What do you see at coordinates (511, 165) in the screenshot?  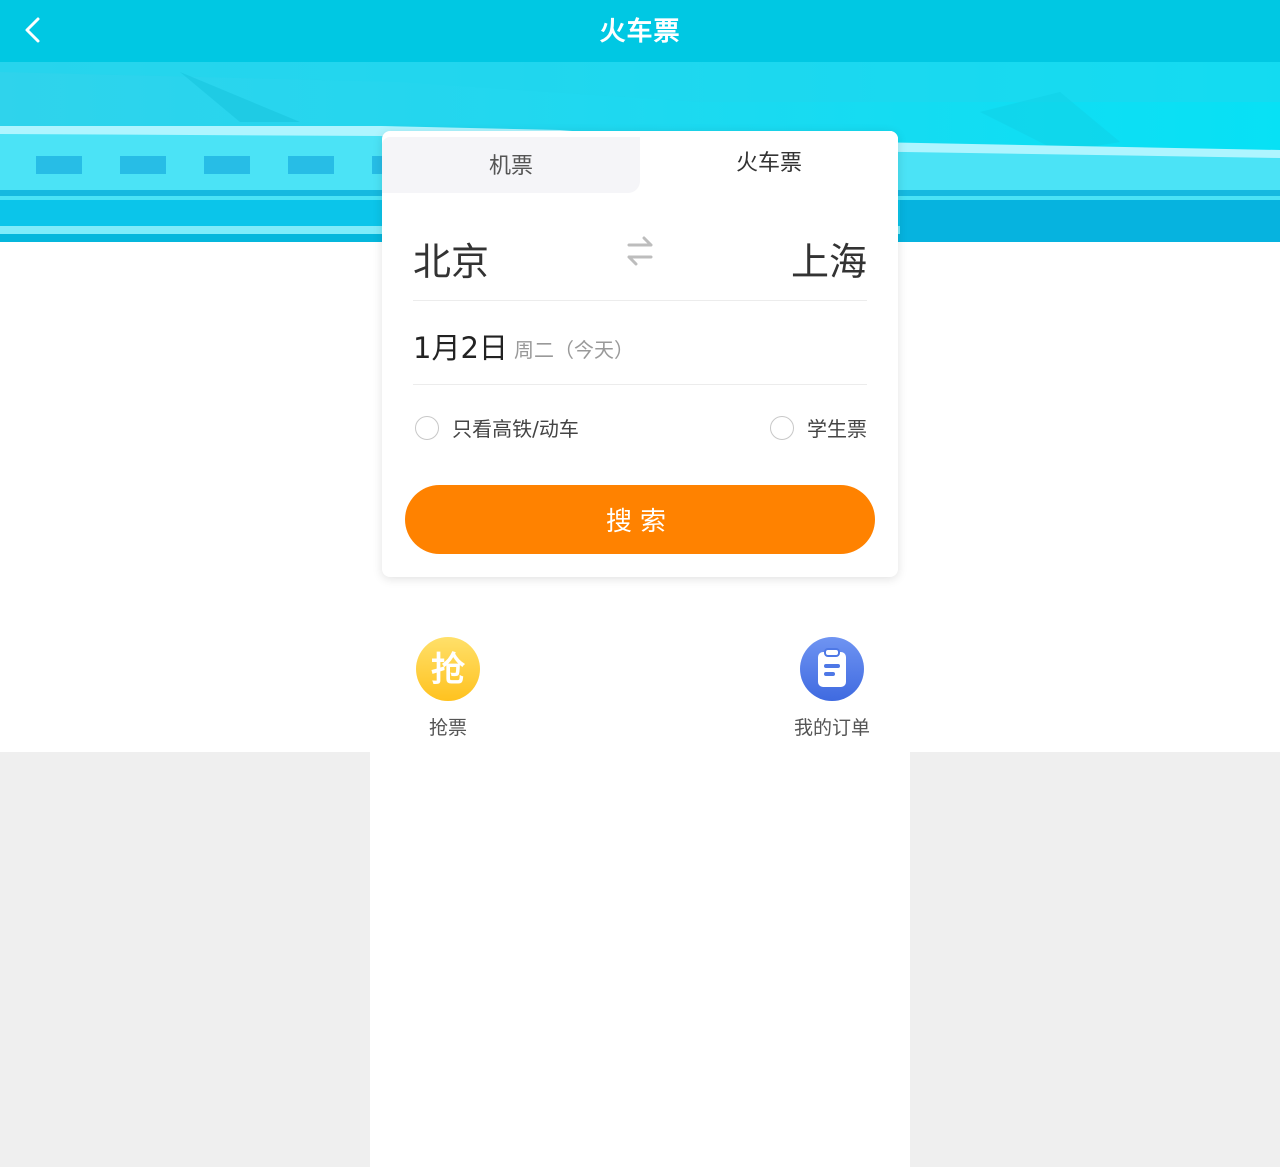 I see `tab-flight: 机票` at bounding box center [511, 165].